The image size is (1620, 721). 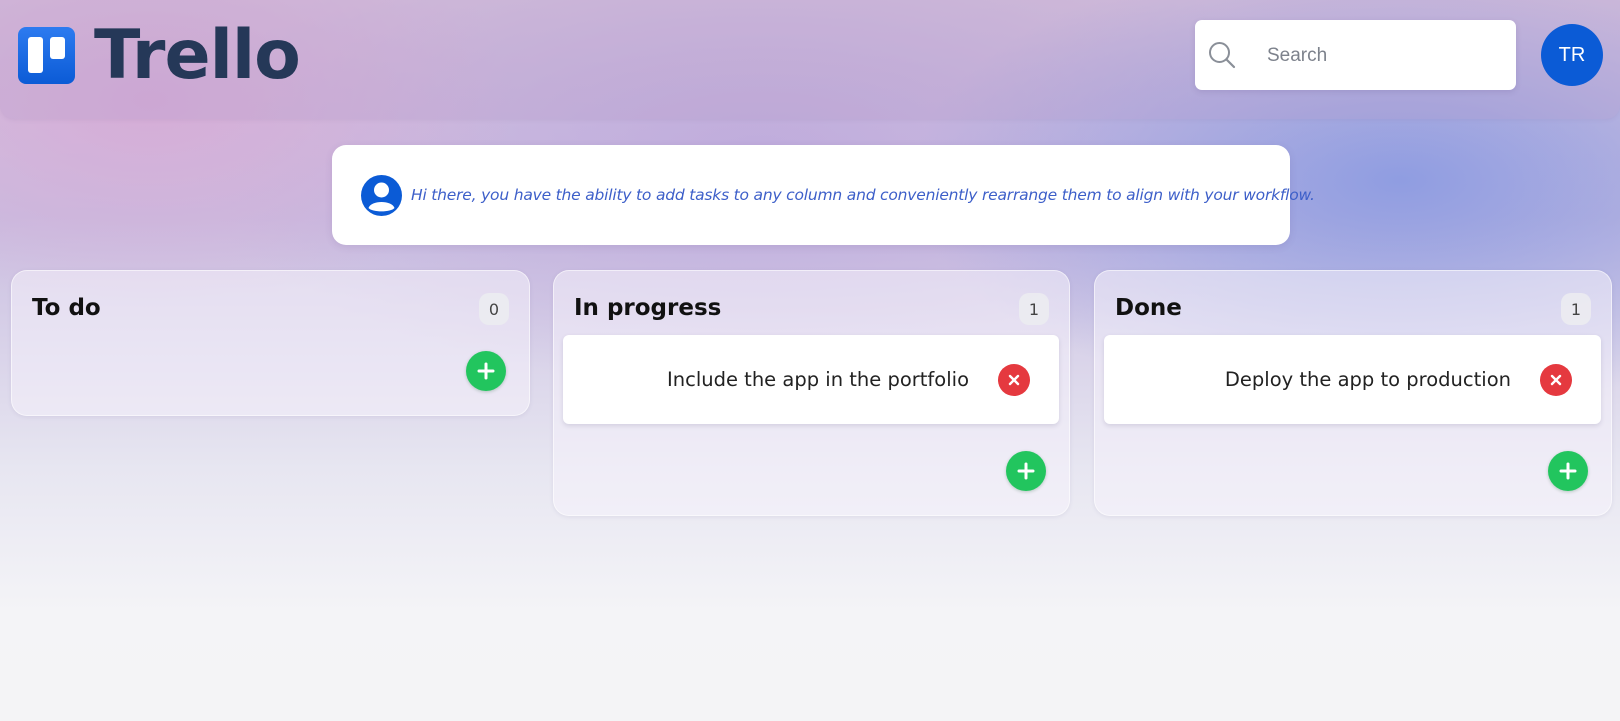 I want to click on user-avatar: TR, so click(x=1572, y=55).